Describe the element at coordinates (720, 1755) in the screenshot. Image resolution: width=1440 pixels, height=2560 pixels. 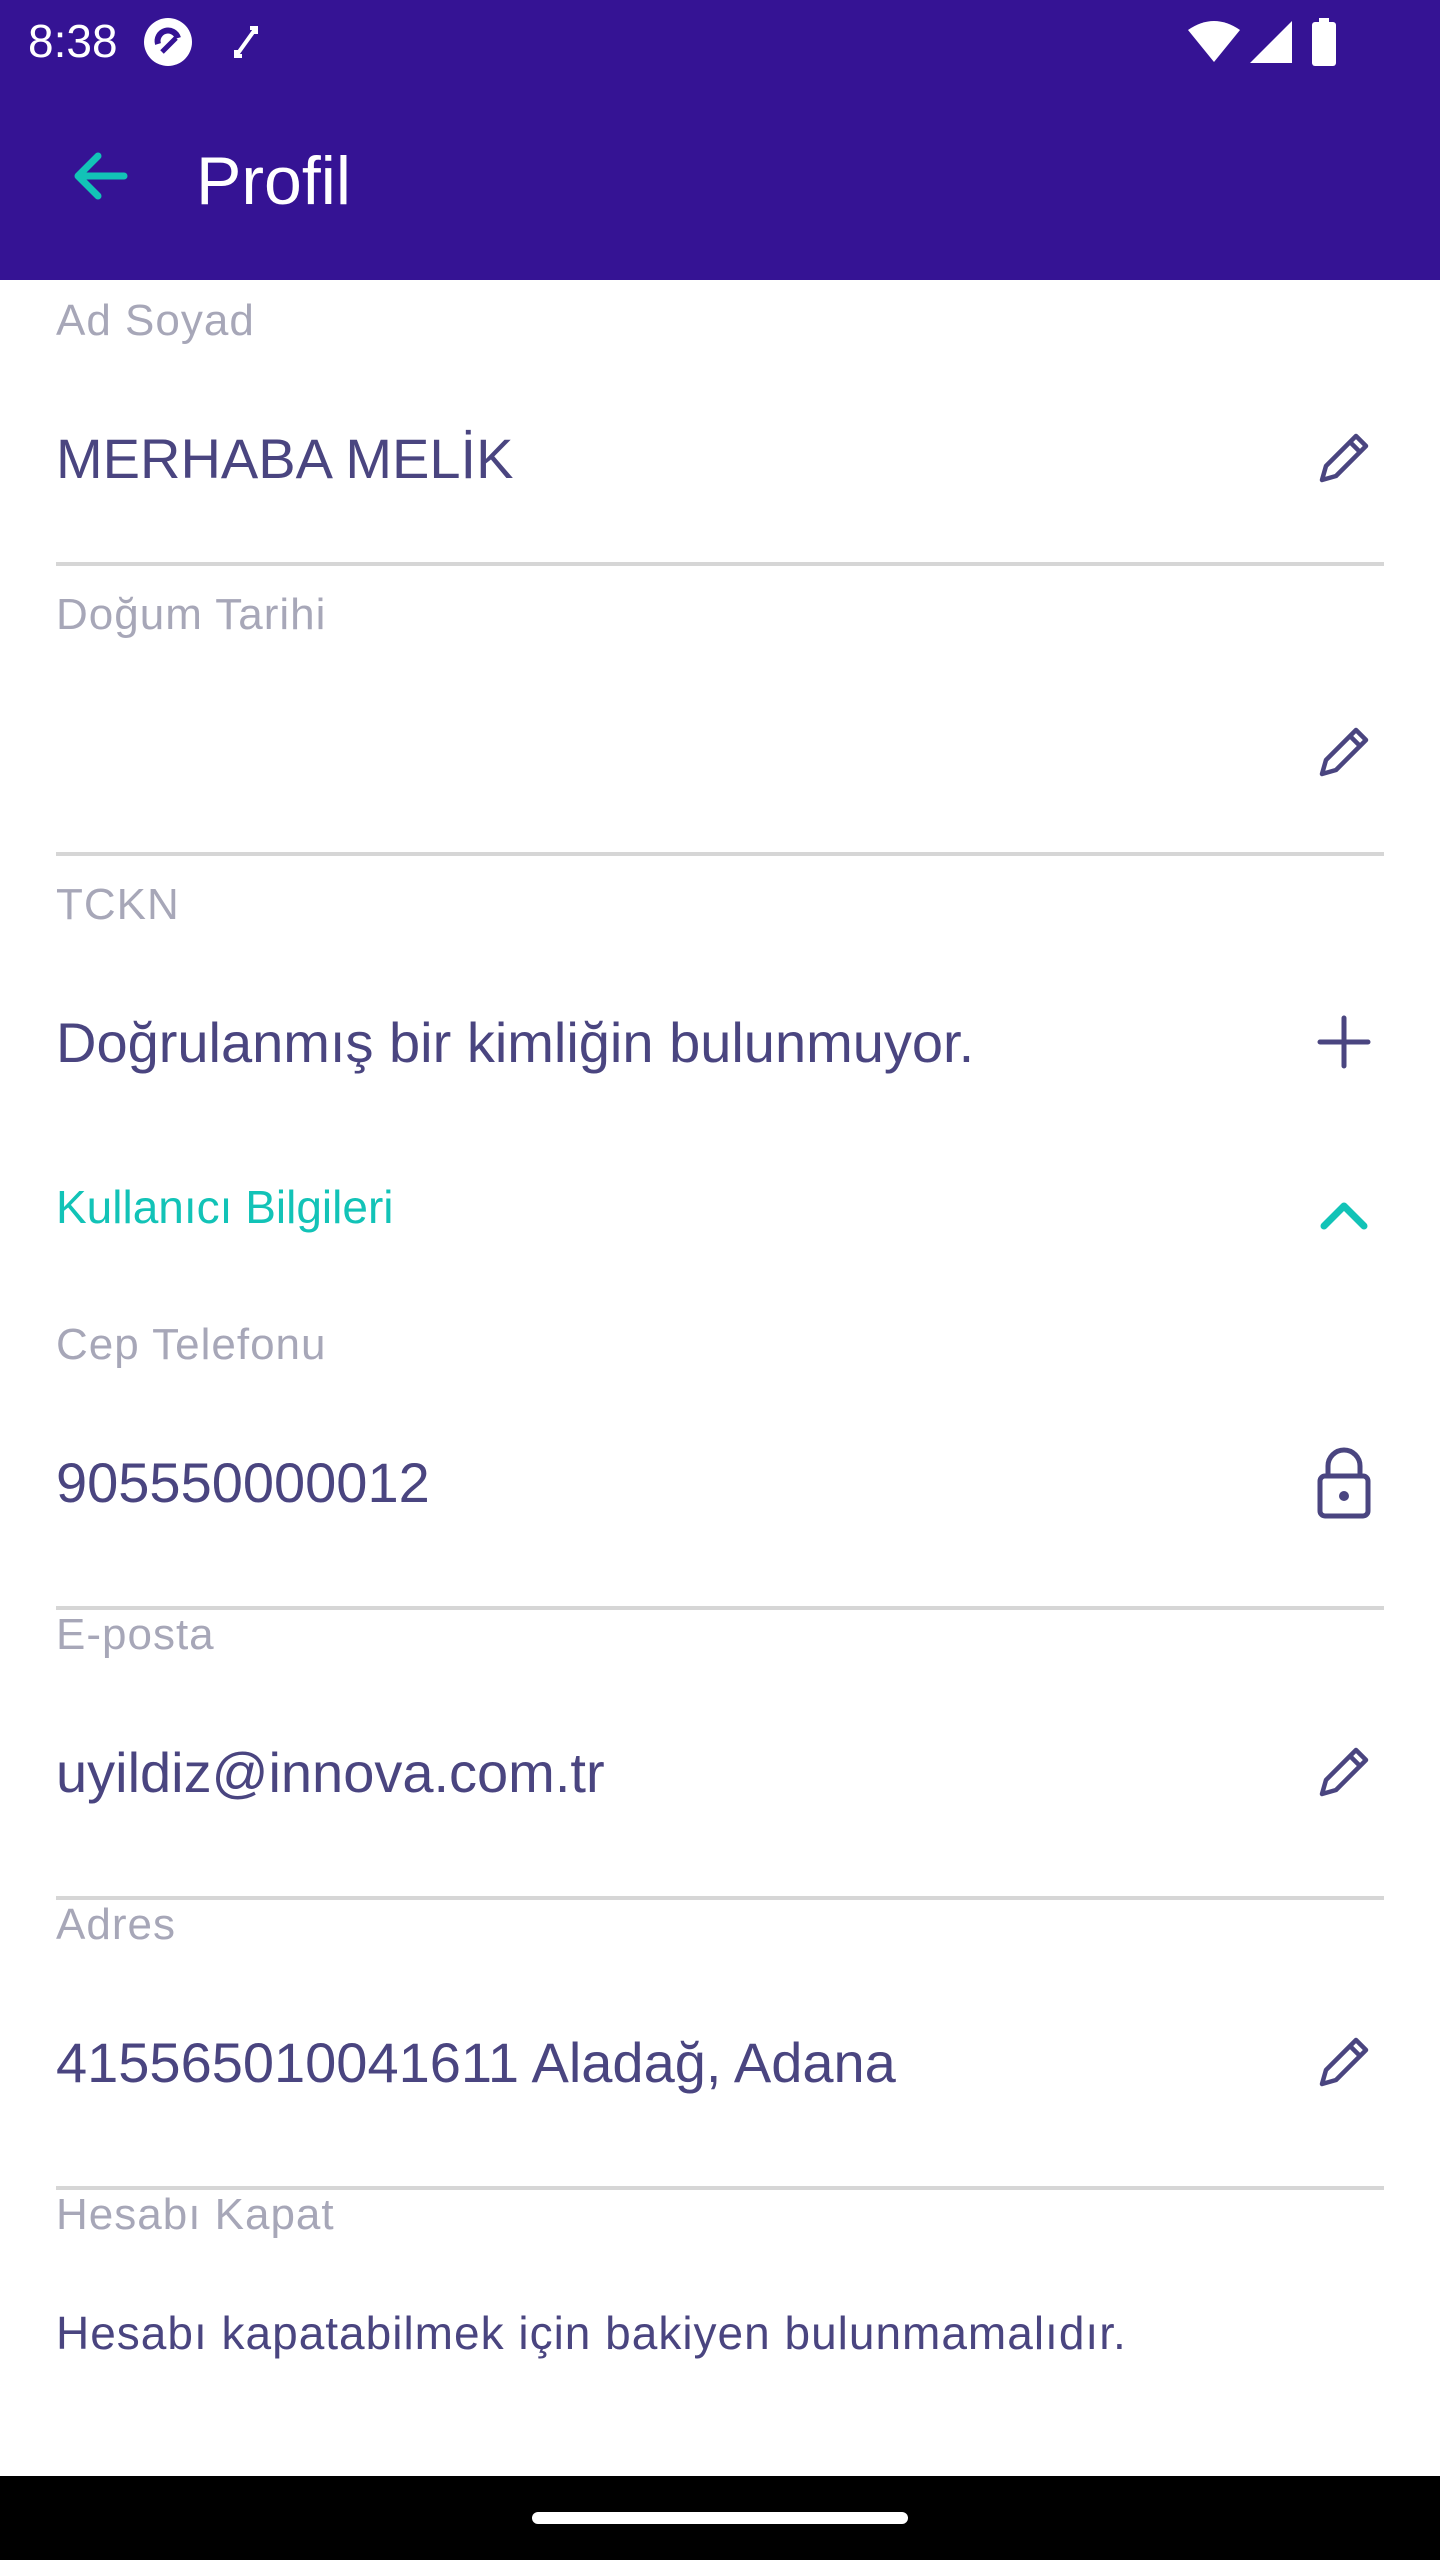
I see `email-field: E-posta uyildiz@innova.com.tr` at that location.